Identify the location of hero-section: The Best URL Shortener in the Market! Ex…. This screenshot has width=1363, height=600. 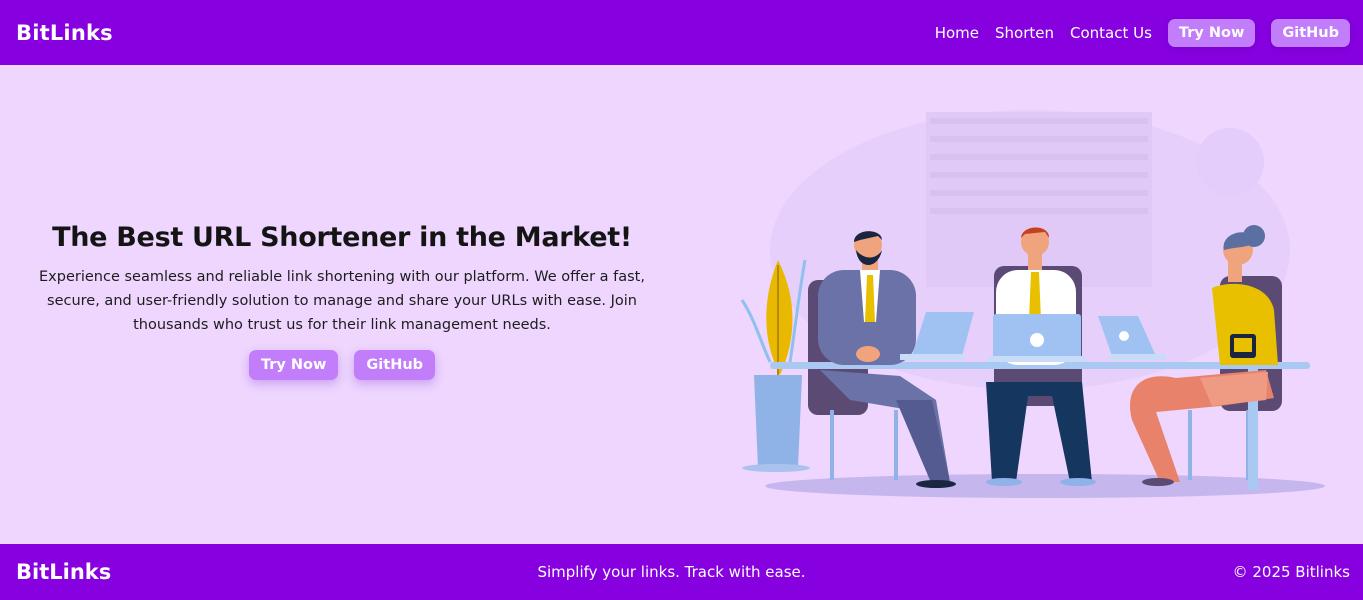
(342, 301).